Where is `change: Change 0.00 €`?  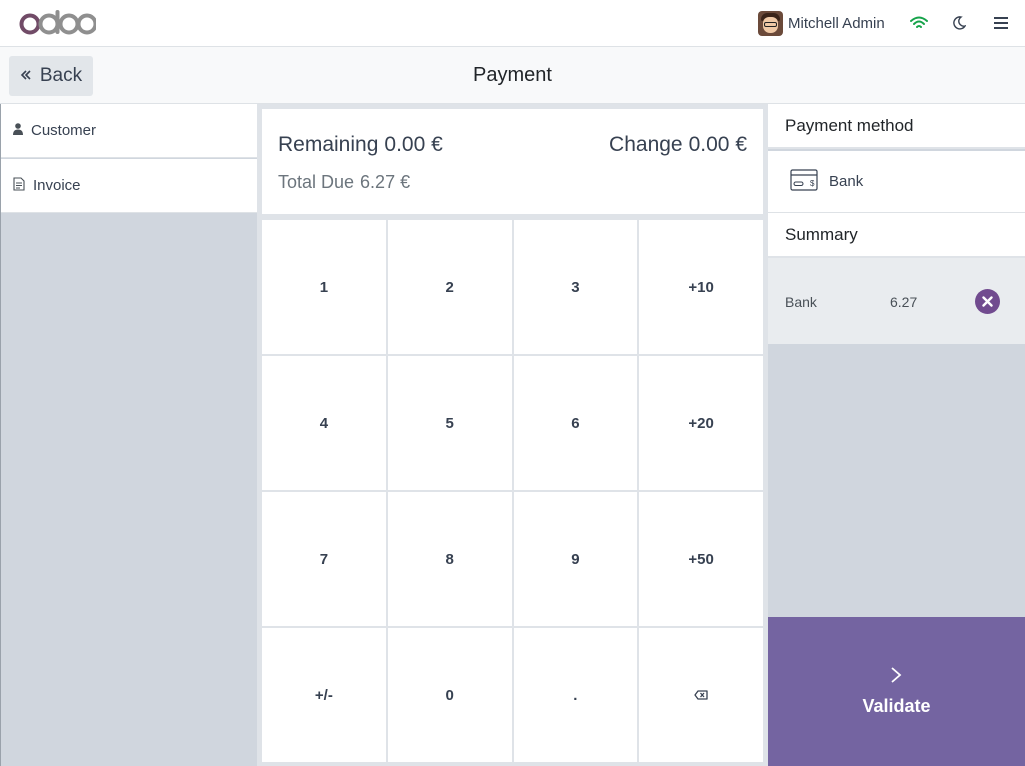 change: Change 0.00 € is located at coordinates (678, 145).